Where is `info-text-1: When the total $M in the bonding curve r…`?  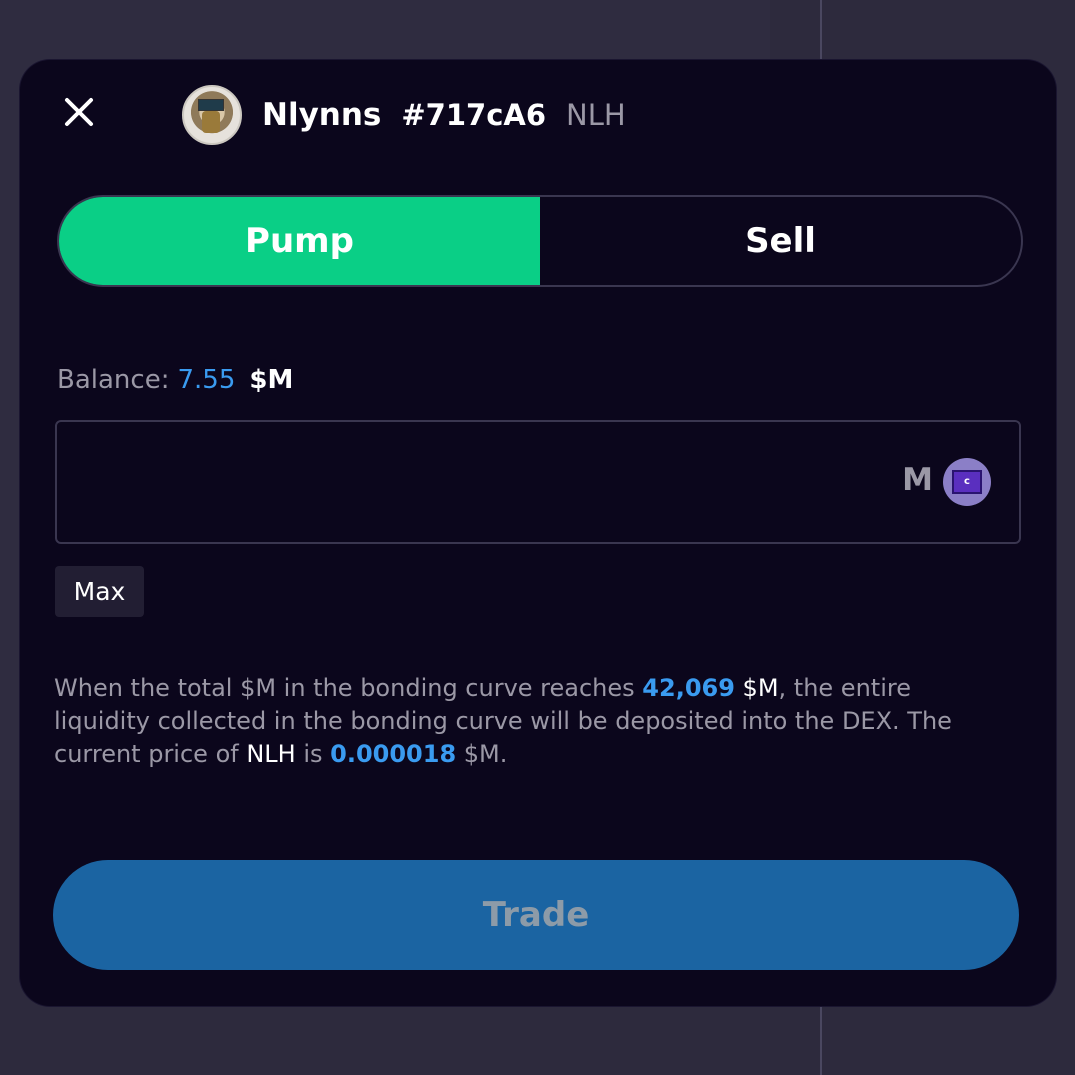
info-text-1: When the total $M in the bonding curve r… is located at coordinates (348, 688).